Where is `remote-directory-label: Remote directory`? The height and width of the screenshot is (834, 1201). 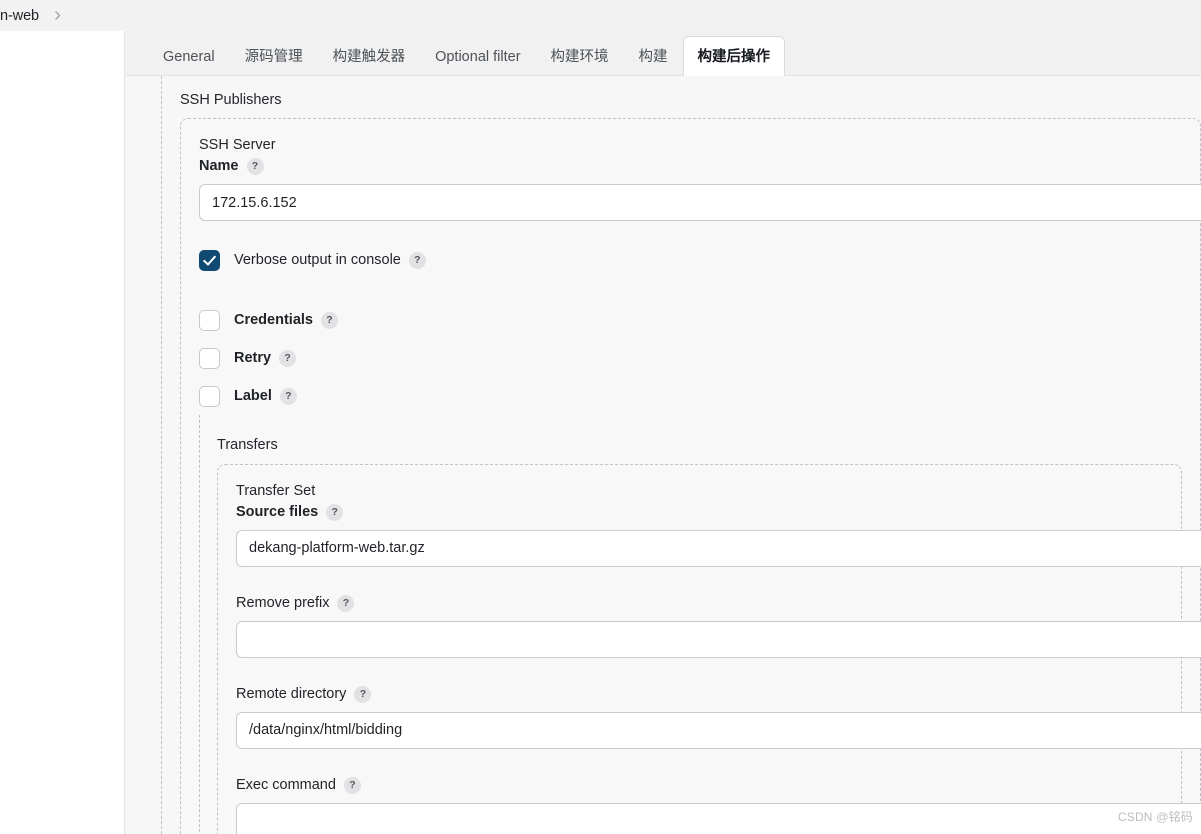 remote-directory-label: Remote directory is located at coordinates (291, 693).